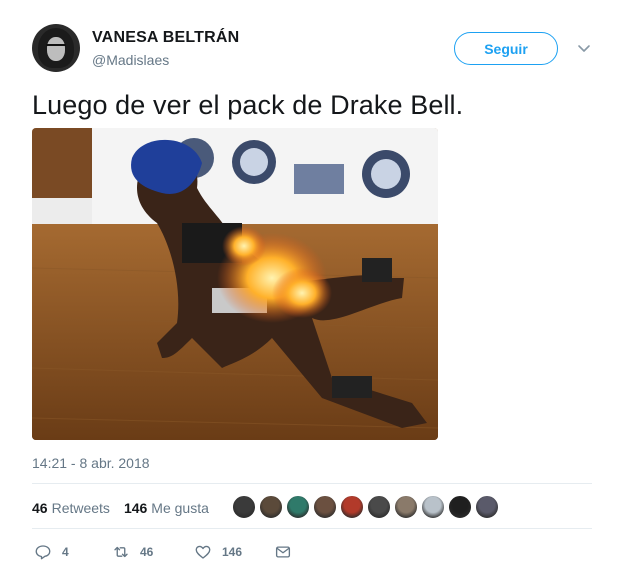 Image resolution: width=620 pixels, height=583 pixels. What do you see at coordinates (248, 105) in the screenshot?
I see `tweet-text: Luego de ver el pack de Drake Bell.` at bounding box center [248, 105].